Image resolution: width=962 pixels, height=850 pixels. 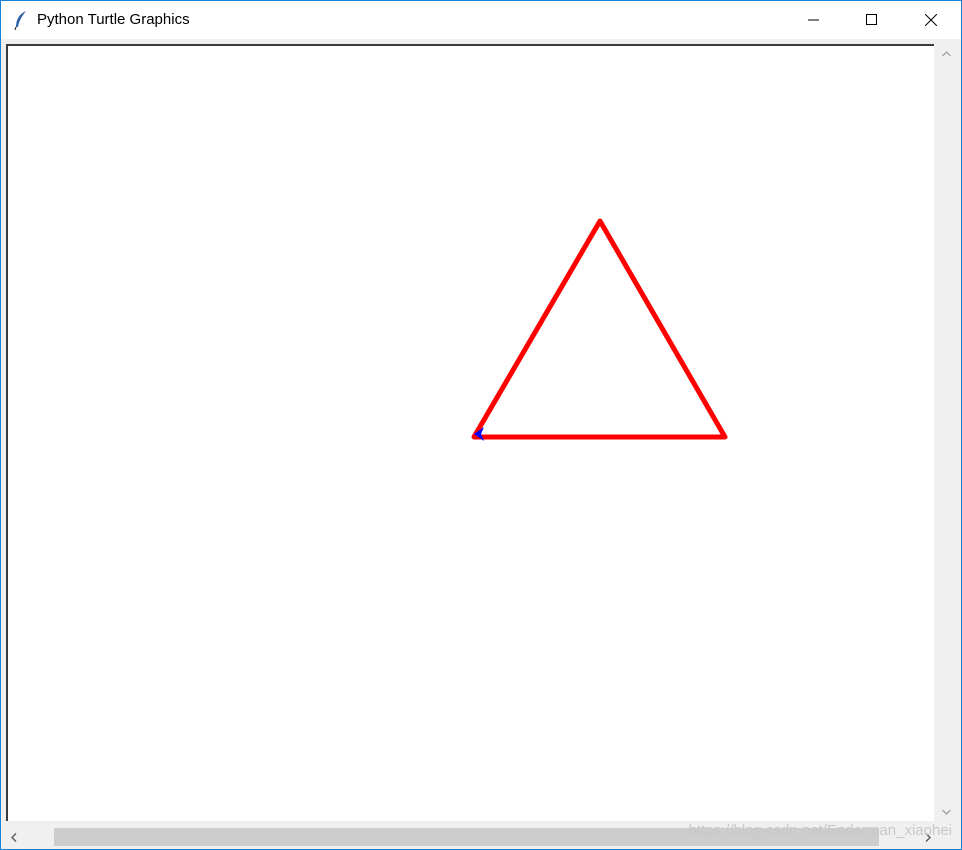 I want to click on watermark-text: https://blog.csdn.net/Enderman_xiaohei, so click(x=820, y=830).